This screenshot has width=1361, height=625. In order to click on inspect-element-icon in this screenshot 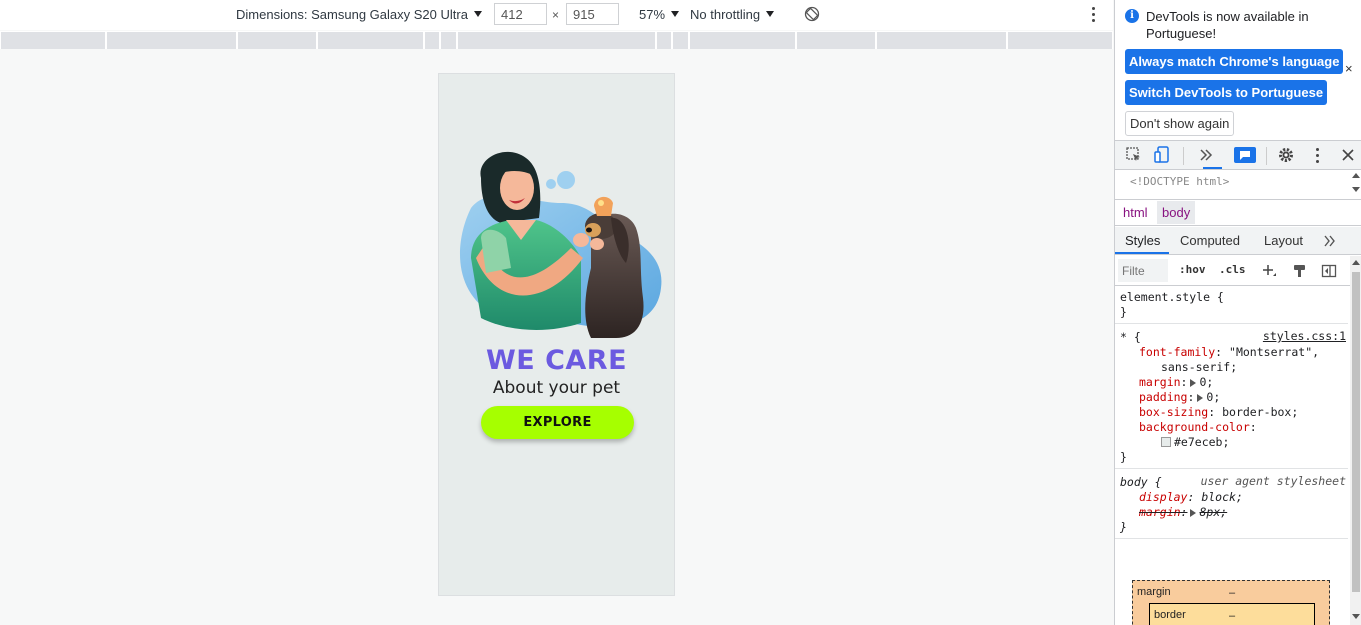, I will do `click(1134, 155)`.